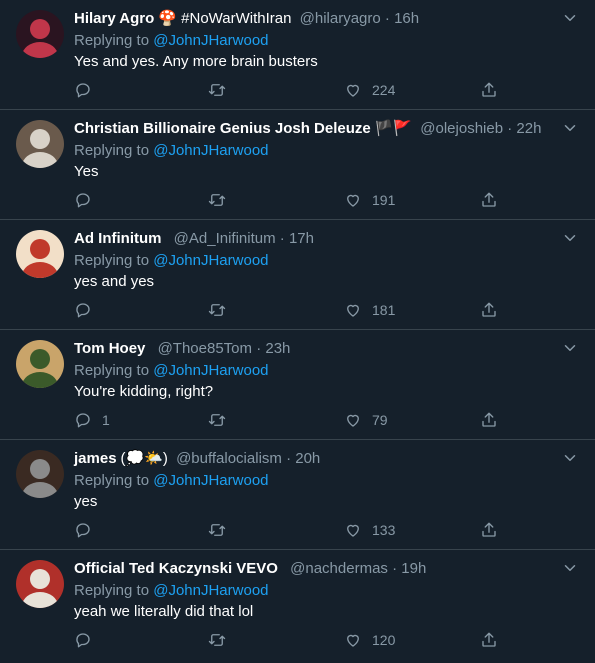 The height and width of the screenshot is (663, 595). Describe the element at coordinates (369, 90) in the screenshot. I see `like-button: 224` at that location.